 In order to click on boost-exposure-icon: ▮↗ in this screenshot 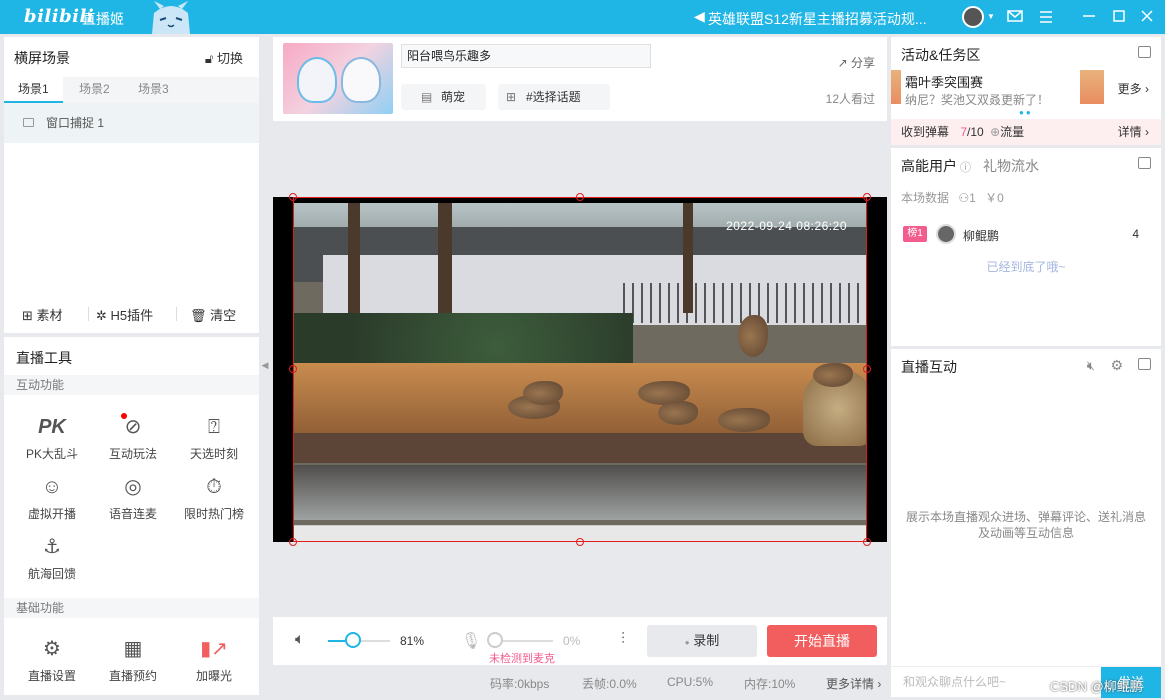, I will do `click(214, 649)`.